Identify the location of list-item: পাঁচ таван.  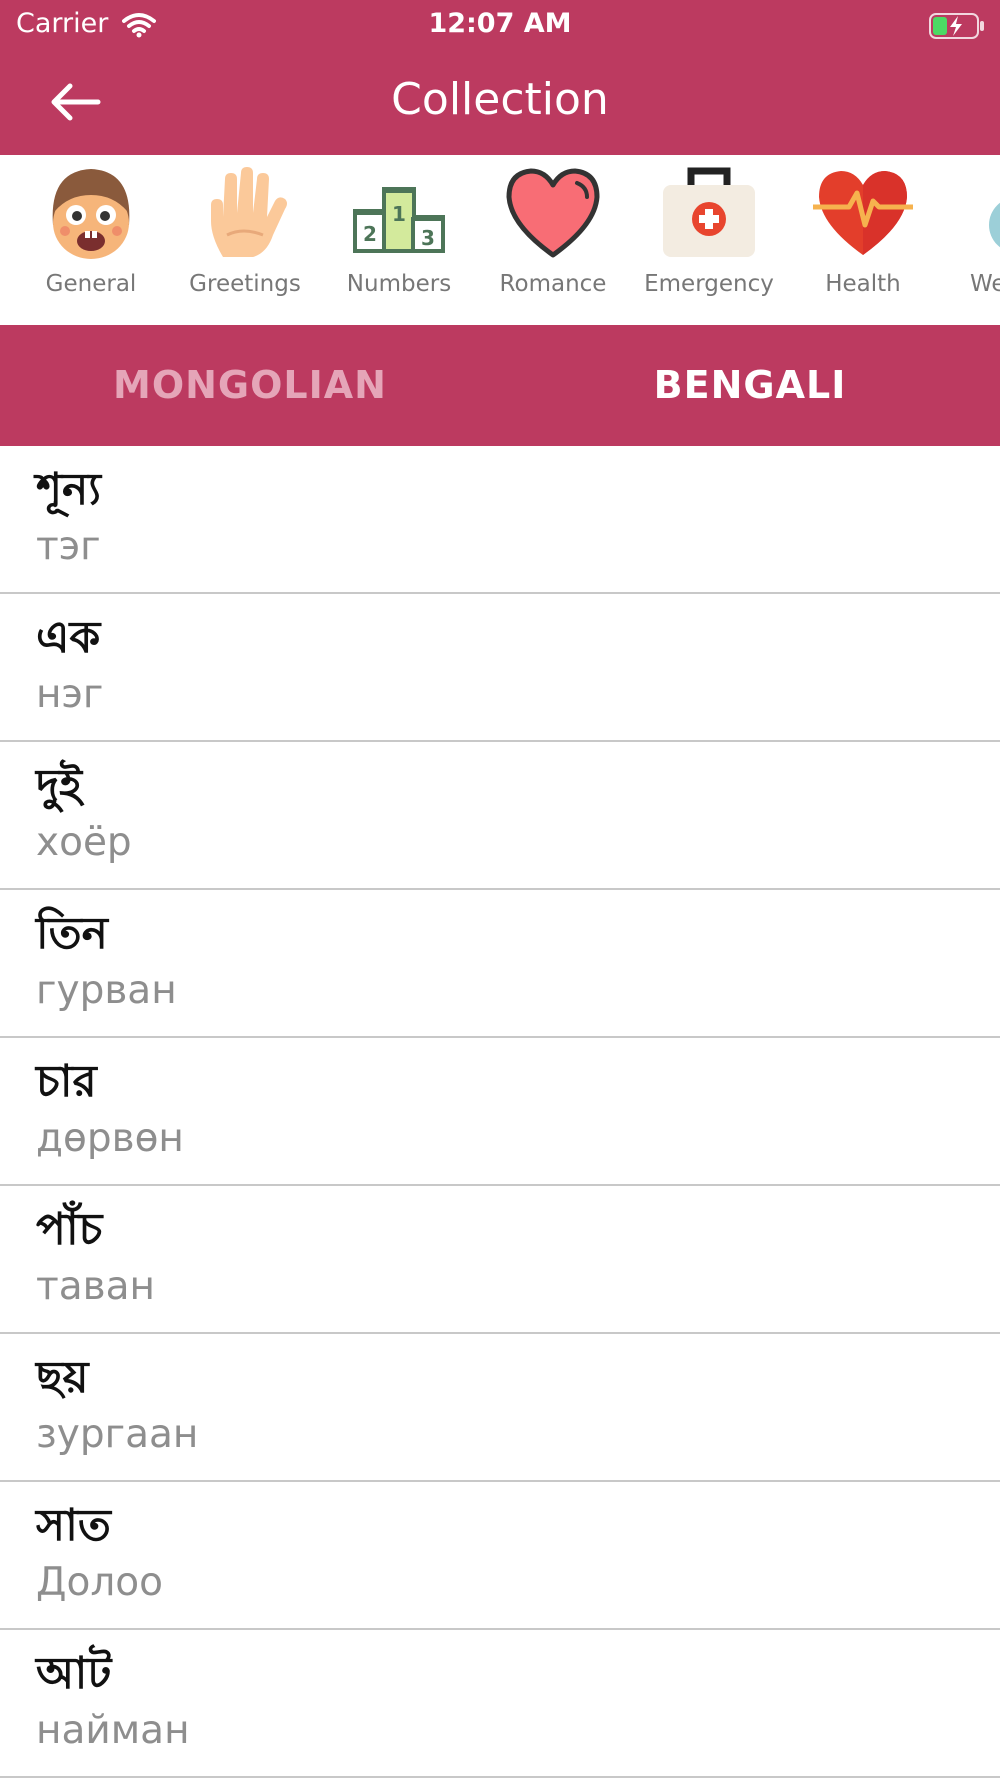
(500, 1260).